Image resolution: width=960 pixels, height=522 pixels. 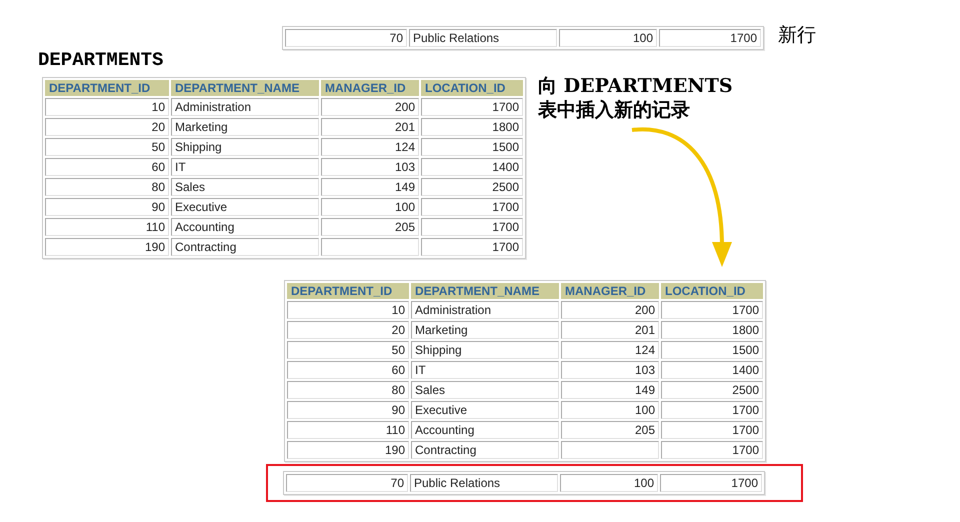 I want to click on new-row-label: 新行, so click(x=797, y=35).